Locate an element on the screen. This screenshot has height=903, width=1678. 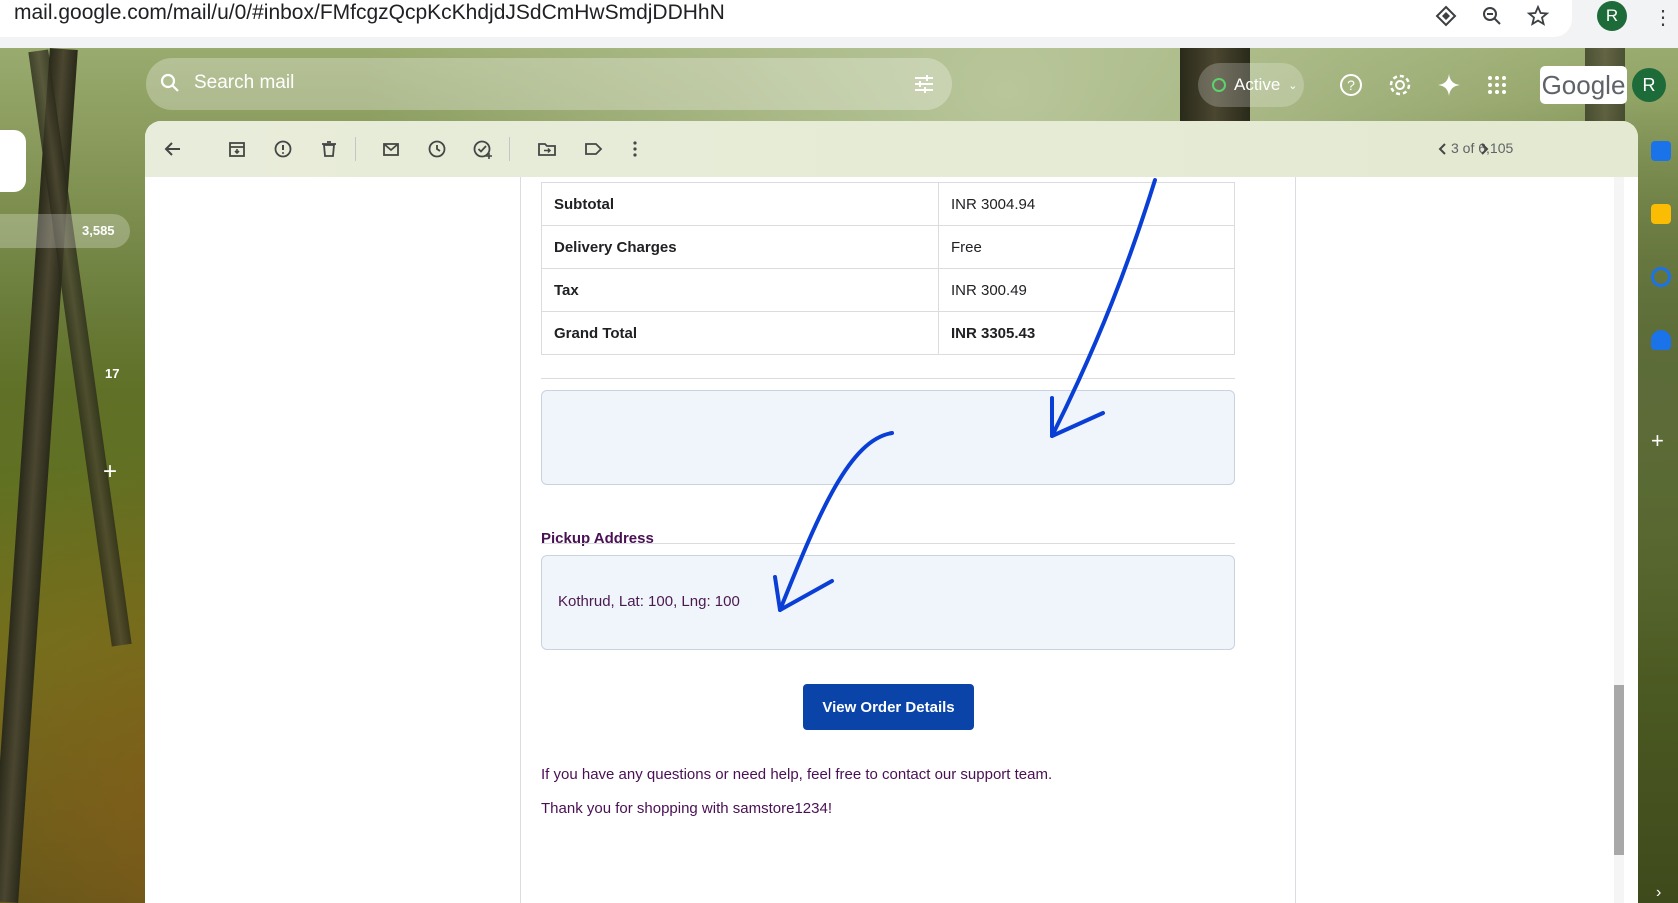
chevron-down-icon: ⌄ is located at coordinates (1293, 85).